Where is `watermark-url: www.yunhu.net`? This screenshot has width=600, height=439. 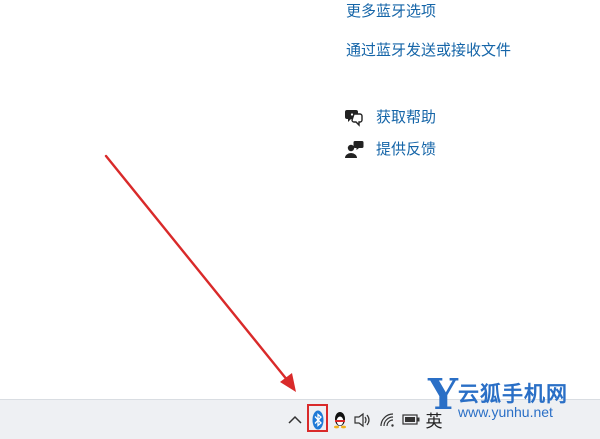 watermark-url: www.yunhu.net is located at coordinates (505, 412).